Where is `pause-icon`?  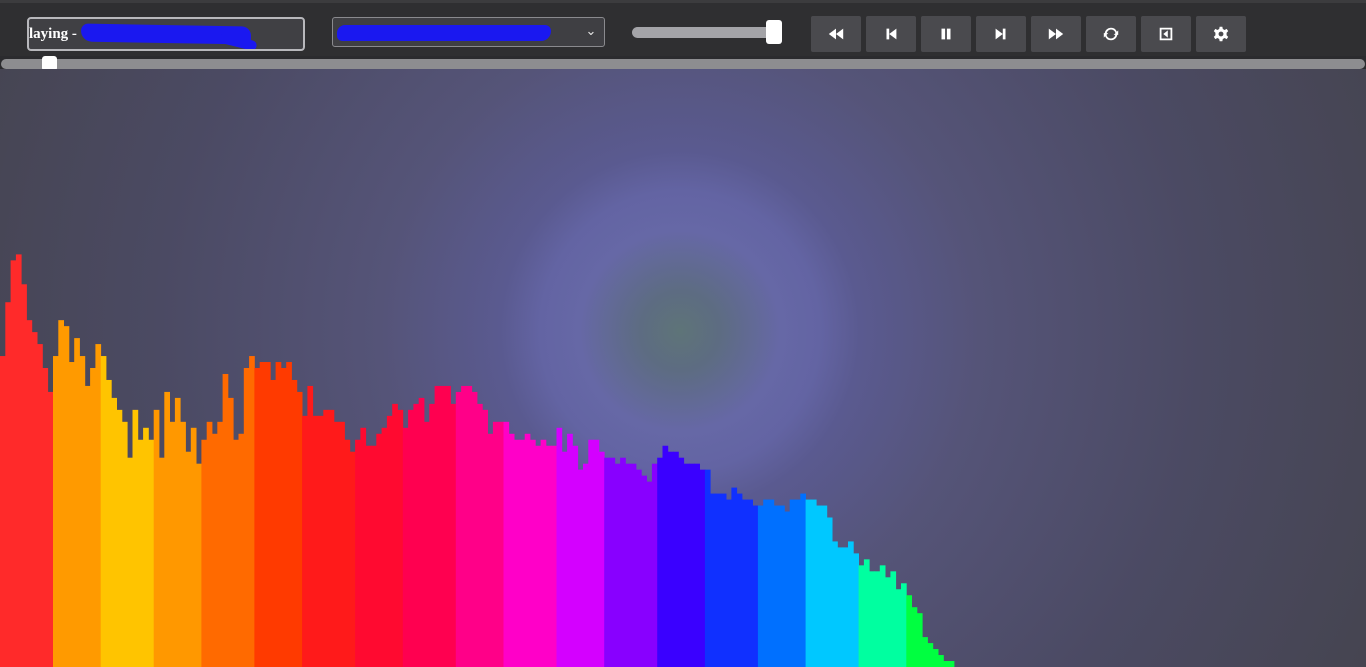 pause-icon is located at coordinates (946, 34).